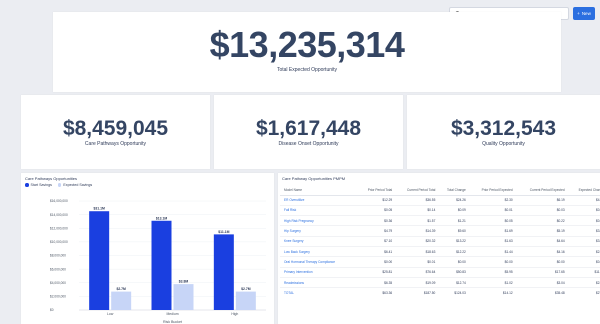 This screenshot has width=600, height=324. What do you see at coordinates (491, 190) in the screenshot?
I see `column-header-4: Prior Period Expected` at bounding box center [491, 190].